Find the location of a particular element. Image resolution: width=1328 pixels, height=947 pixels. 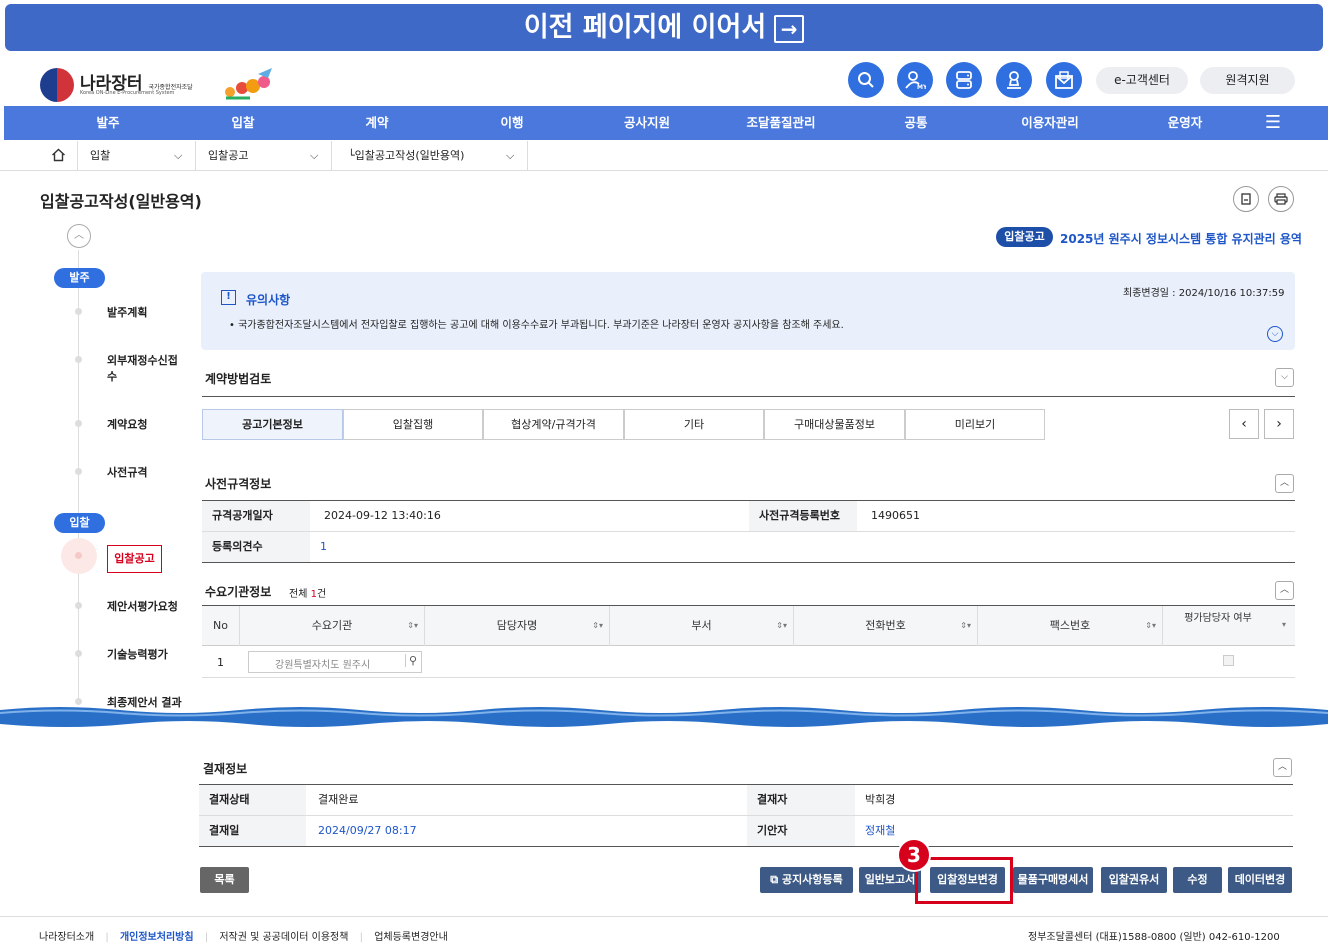

tab-negotiation: 협상계약/규격가격 is located at coordinates (553, 424).